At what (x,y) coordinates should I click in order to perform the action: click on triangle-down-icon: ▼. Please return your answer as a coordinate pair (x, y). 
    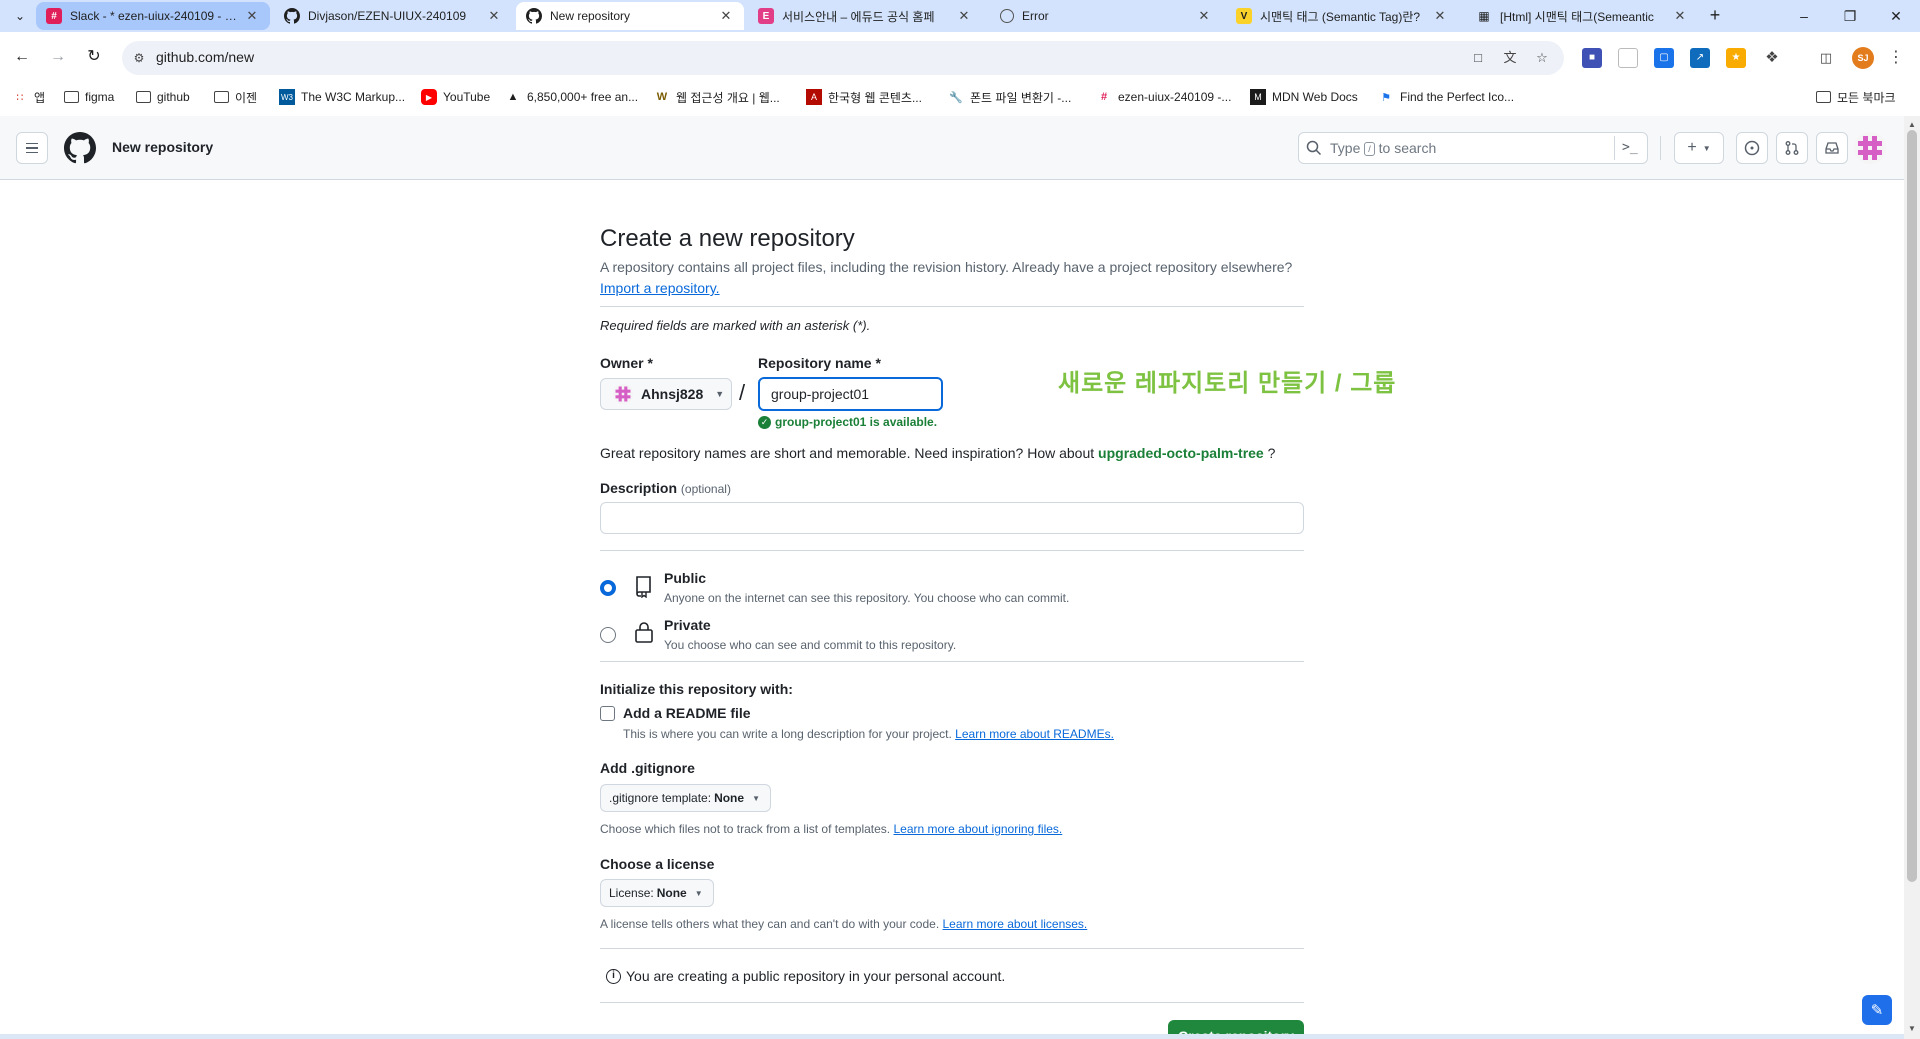
    Looking at the image, I should click on (1706, 148).